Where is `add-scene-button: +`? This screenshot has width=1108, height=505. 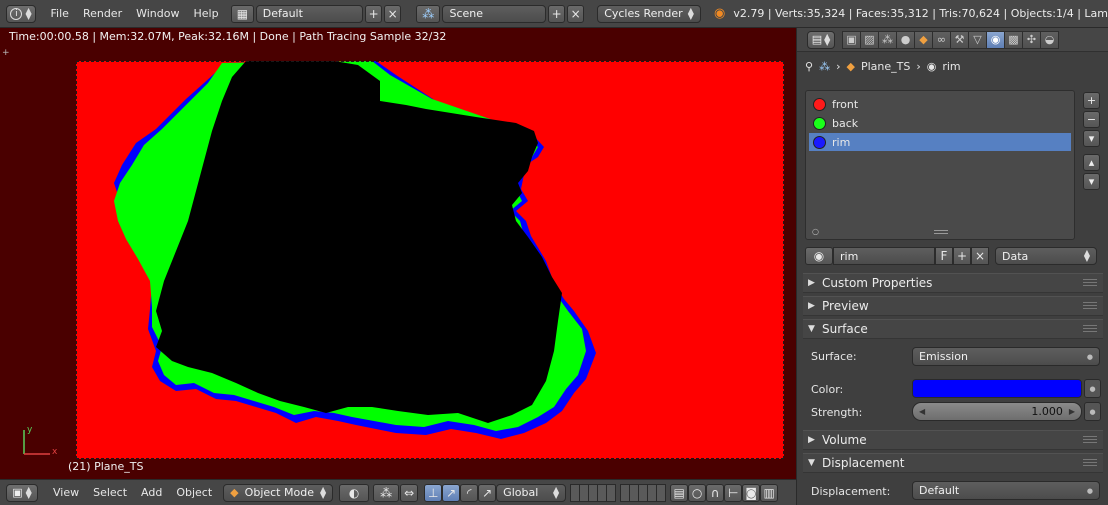 add-scene-button: + is located at coordinates (557, 13).